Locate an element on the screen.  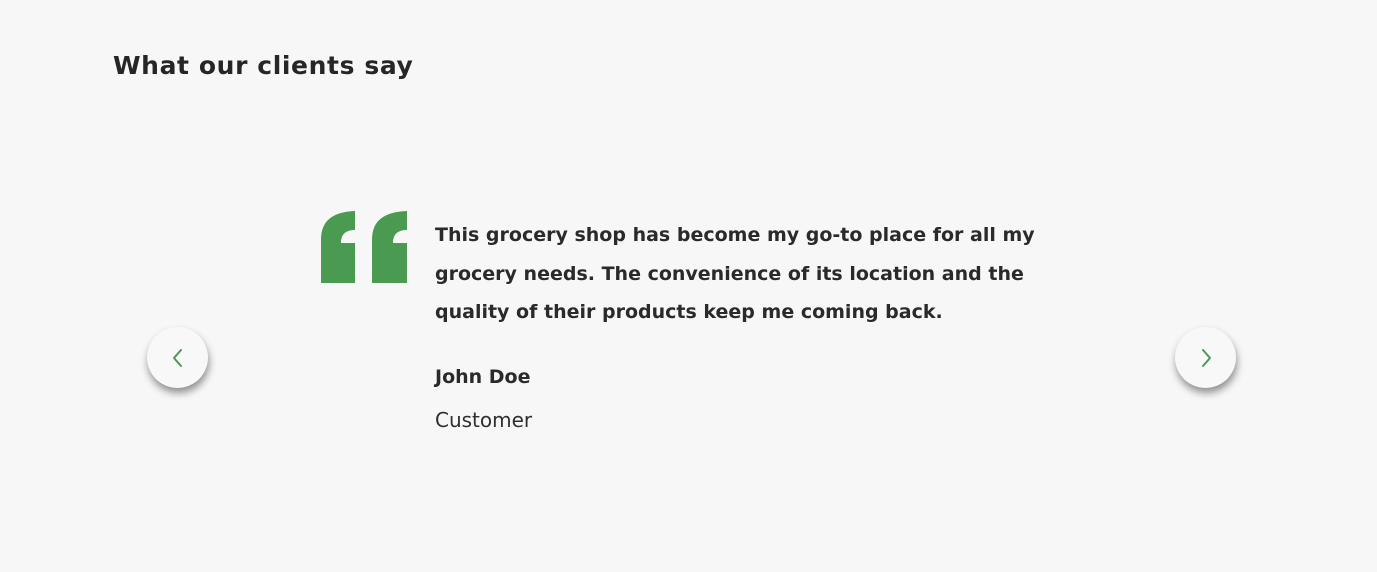
quote-mark-icon is located at coordinates (365, 247).